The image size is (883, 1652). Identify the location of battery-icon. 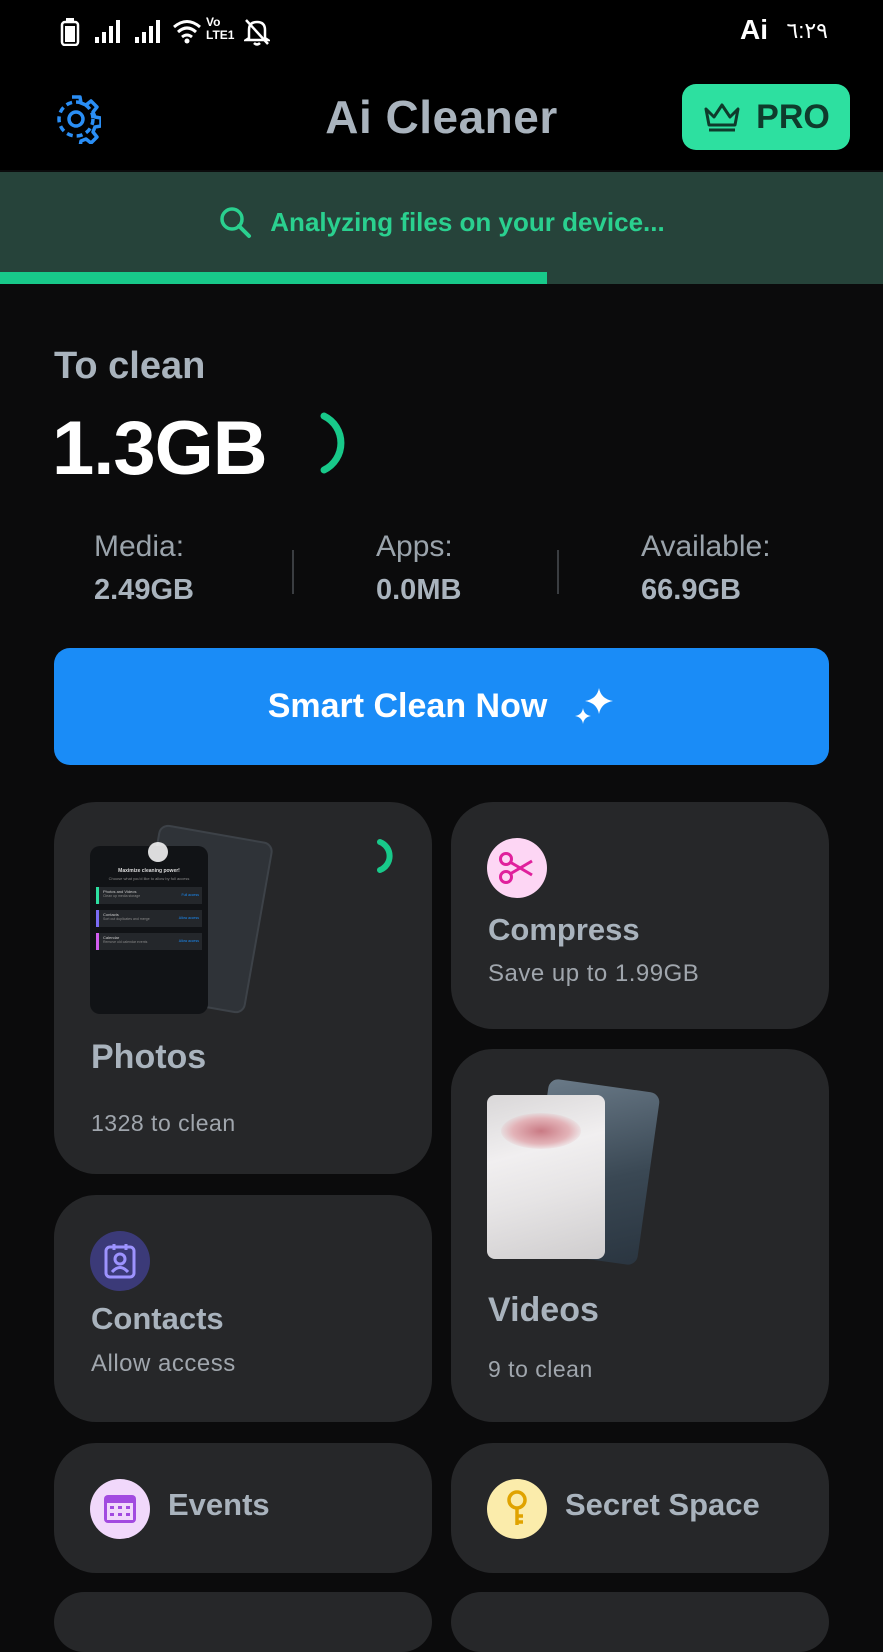
(70, 32).